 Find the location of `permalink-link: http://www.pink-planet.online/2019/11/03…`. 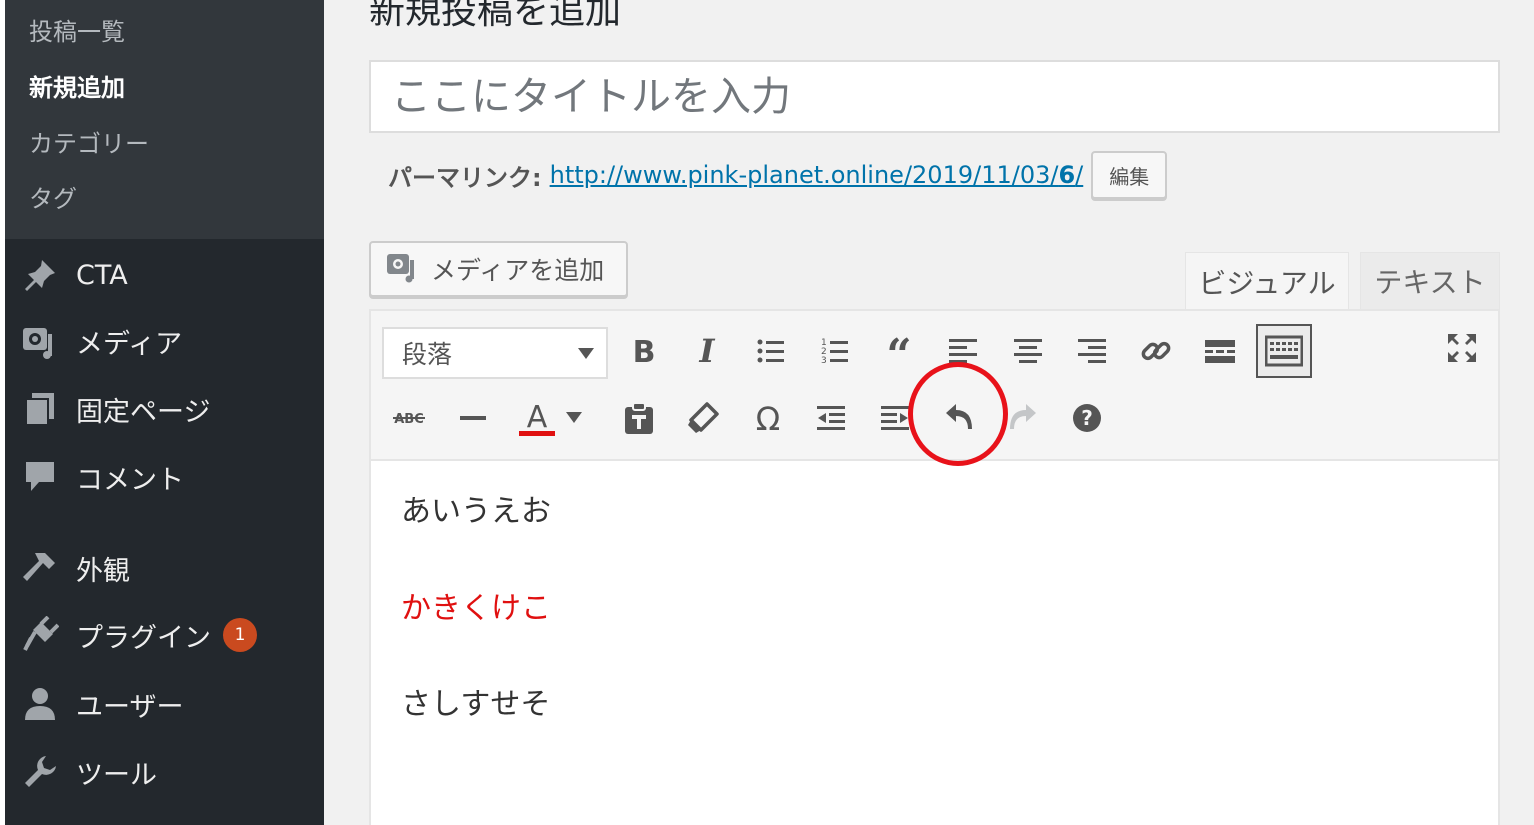

permalink-link: http://www.pink-planet.online/2019/11/03… is located at coordinates (817, 175).